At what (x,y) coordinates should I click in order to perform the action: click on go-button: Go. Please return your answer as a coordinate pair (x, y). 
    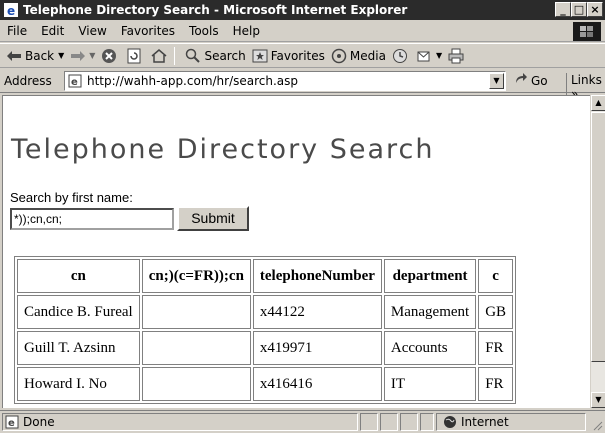
    Looking at the image, I should click on (531, 80).